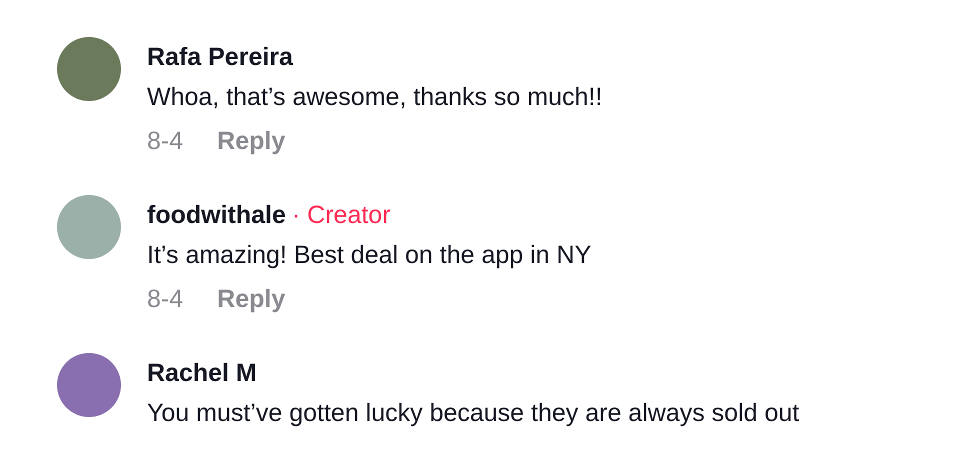  Describe the element at coordinates (202, 373) in the screenshot. I see `author-name: Rachel M` at that location.